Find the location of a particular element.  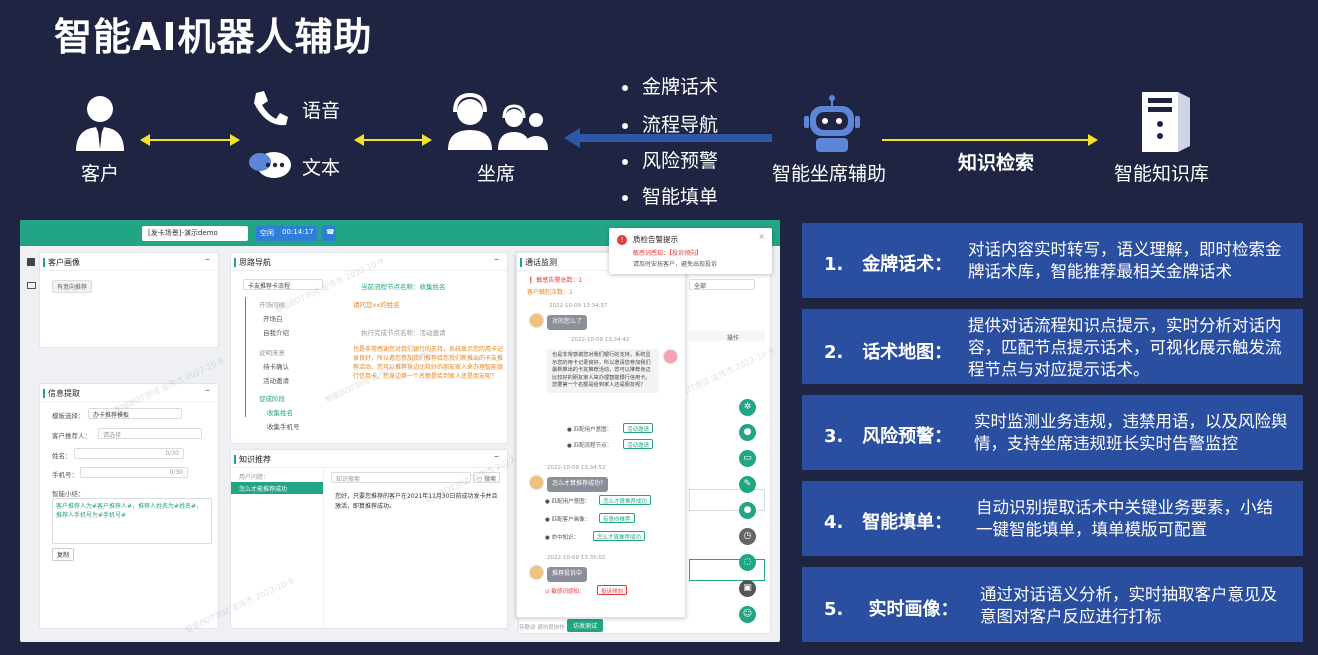

customer-icon is located at coordinates (100, 123).